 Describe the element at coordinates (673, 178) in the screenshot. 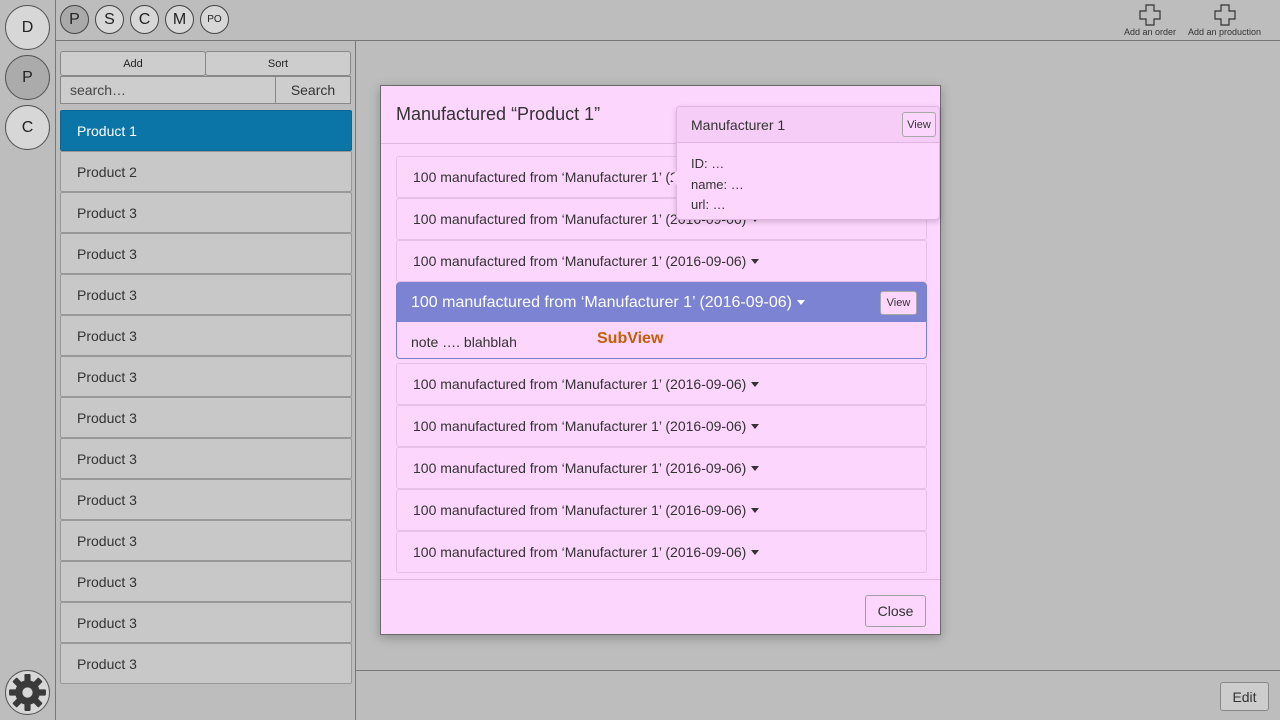

I see `popover-arrow` at that location.